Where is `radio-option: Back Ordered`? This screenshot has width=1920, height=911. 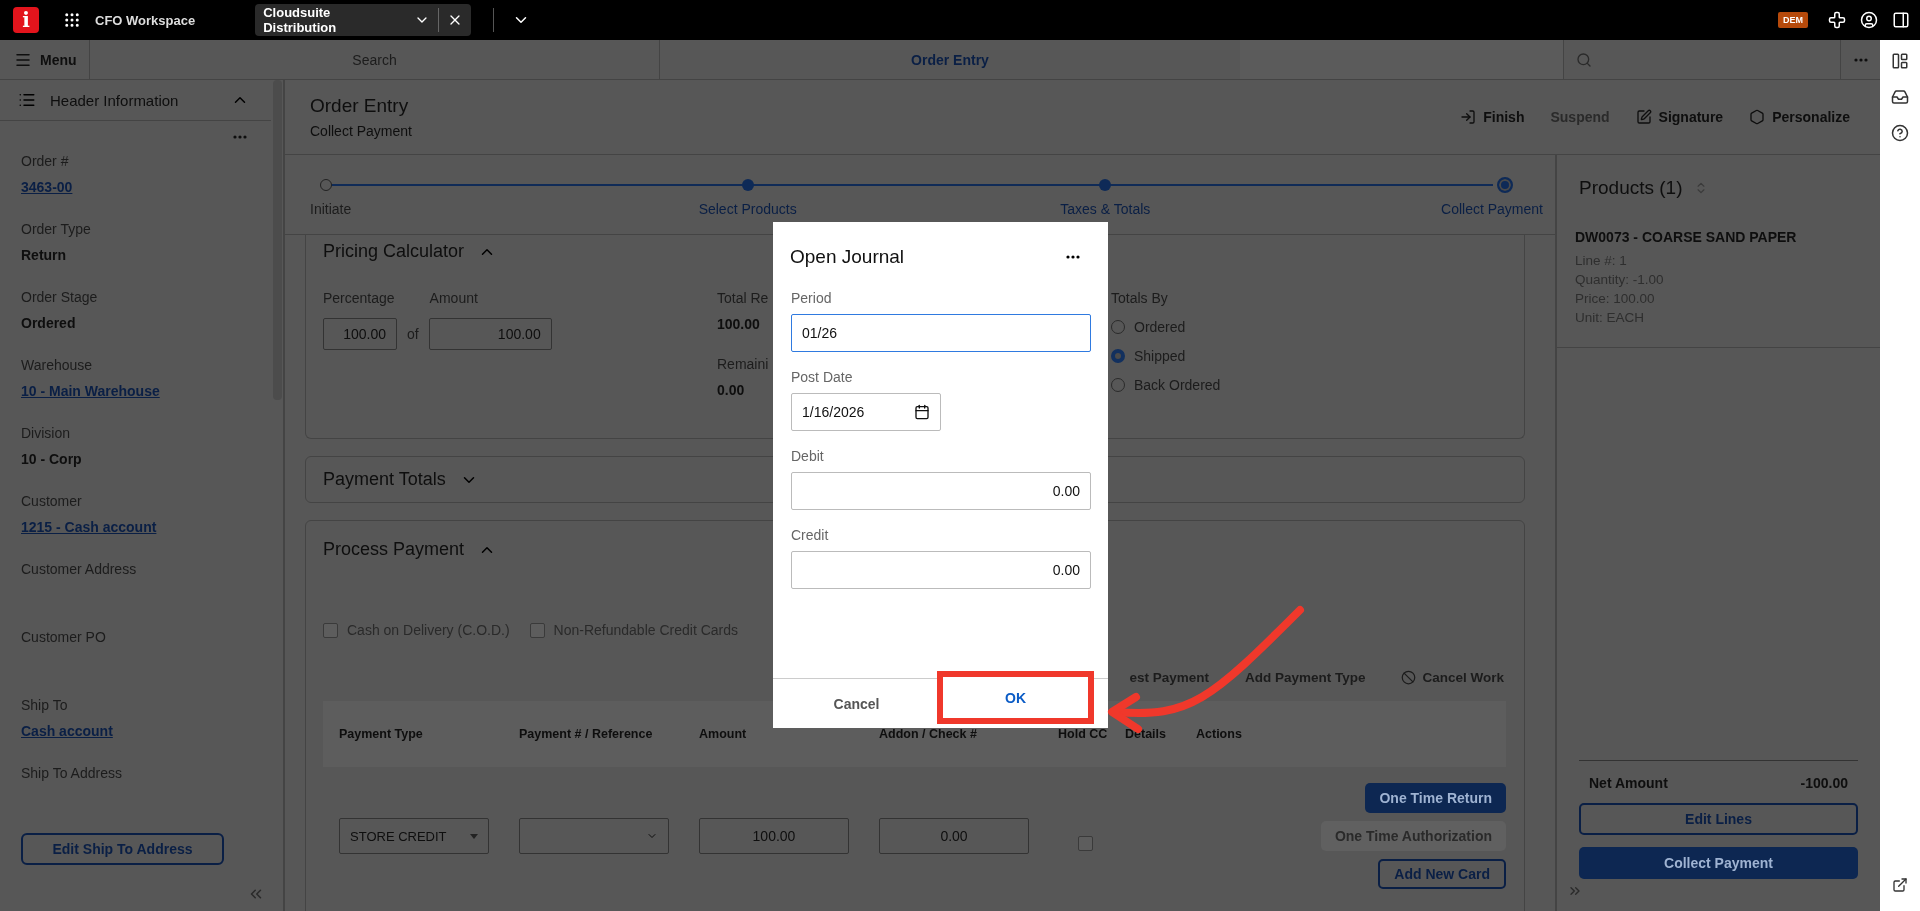
radio-option: Back Ordered is located at coordinates (1211, 385).